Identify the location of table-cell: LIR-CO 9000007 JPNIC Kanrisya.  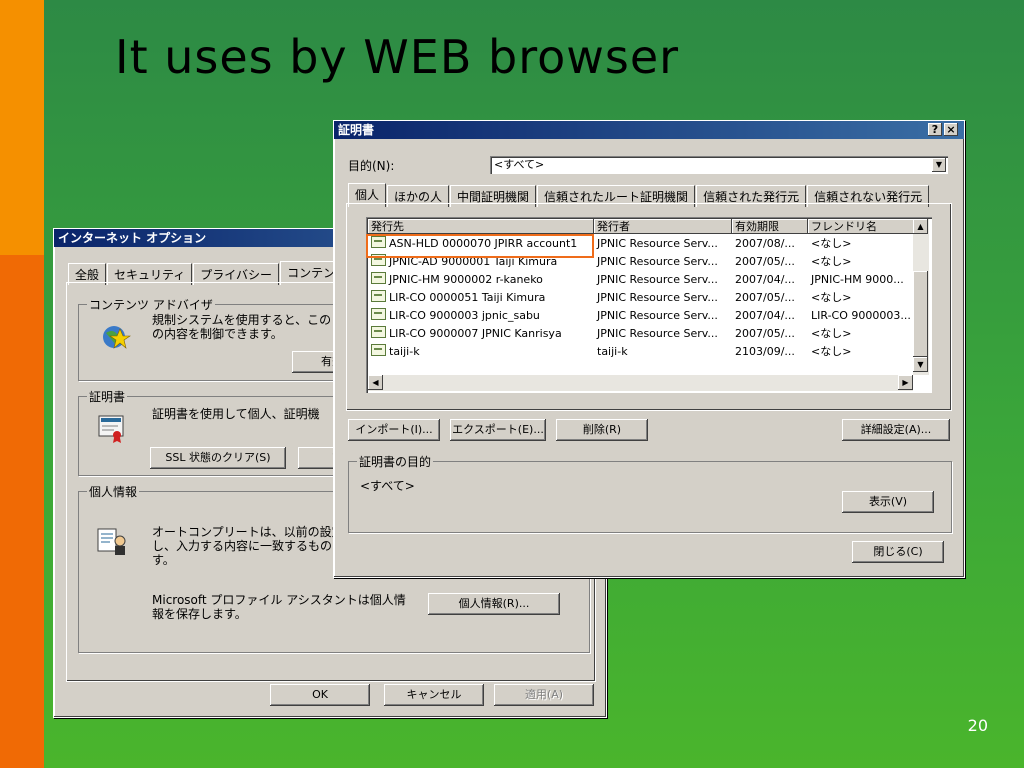
(481, 334).